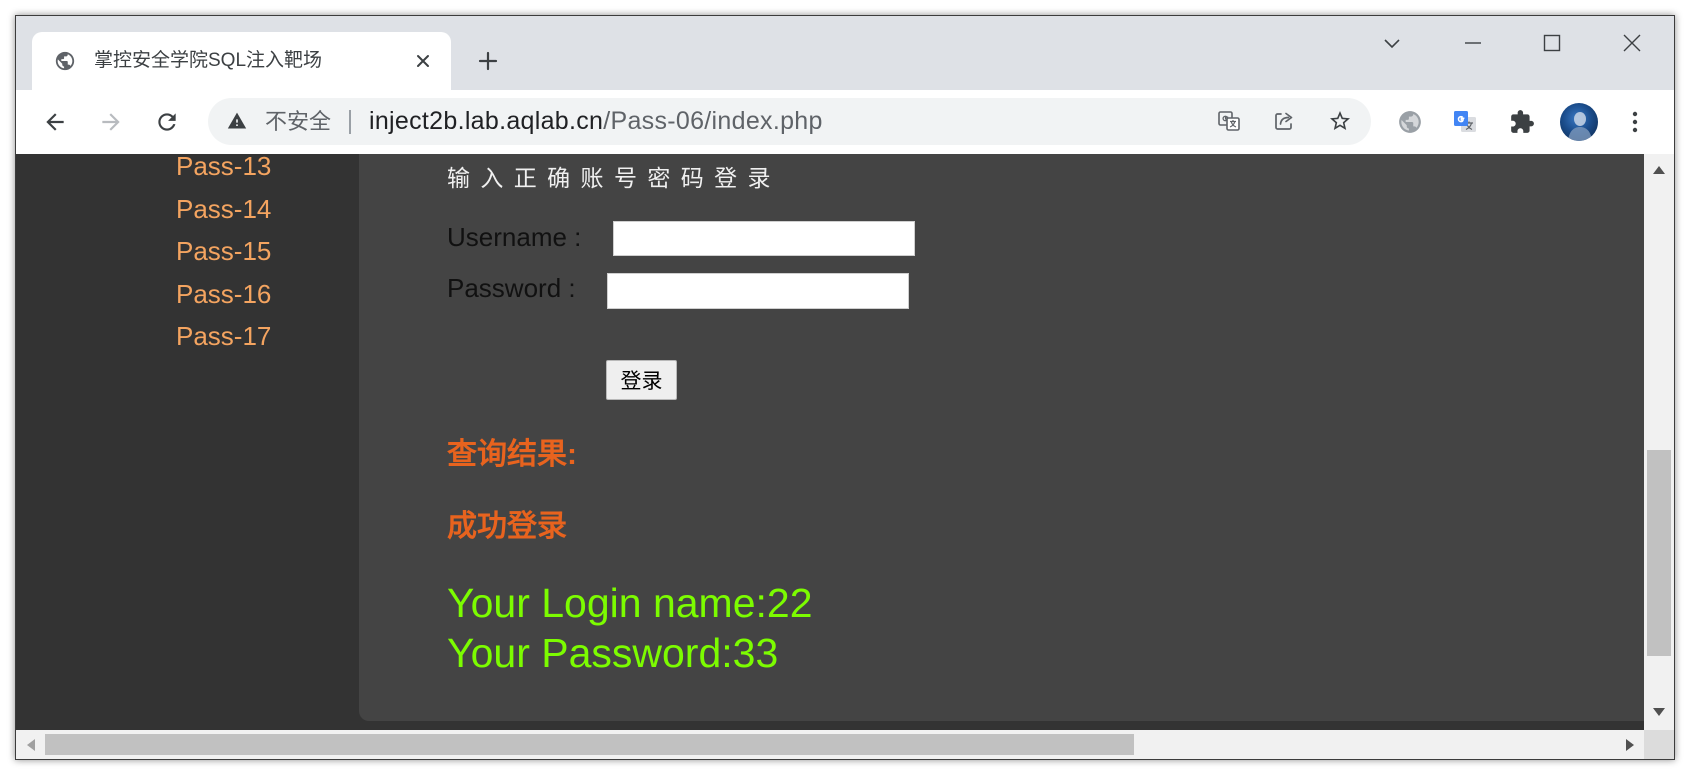 This screenshot has height=775, width=1691. What do you see at coordinates (1659, 553) in the screenshot?
I see `vertical-scroll-thumb` at bounding box center [1659, 553].